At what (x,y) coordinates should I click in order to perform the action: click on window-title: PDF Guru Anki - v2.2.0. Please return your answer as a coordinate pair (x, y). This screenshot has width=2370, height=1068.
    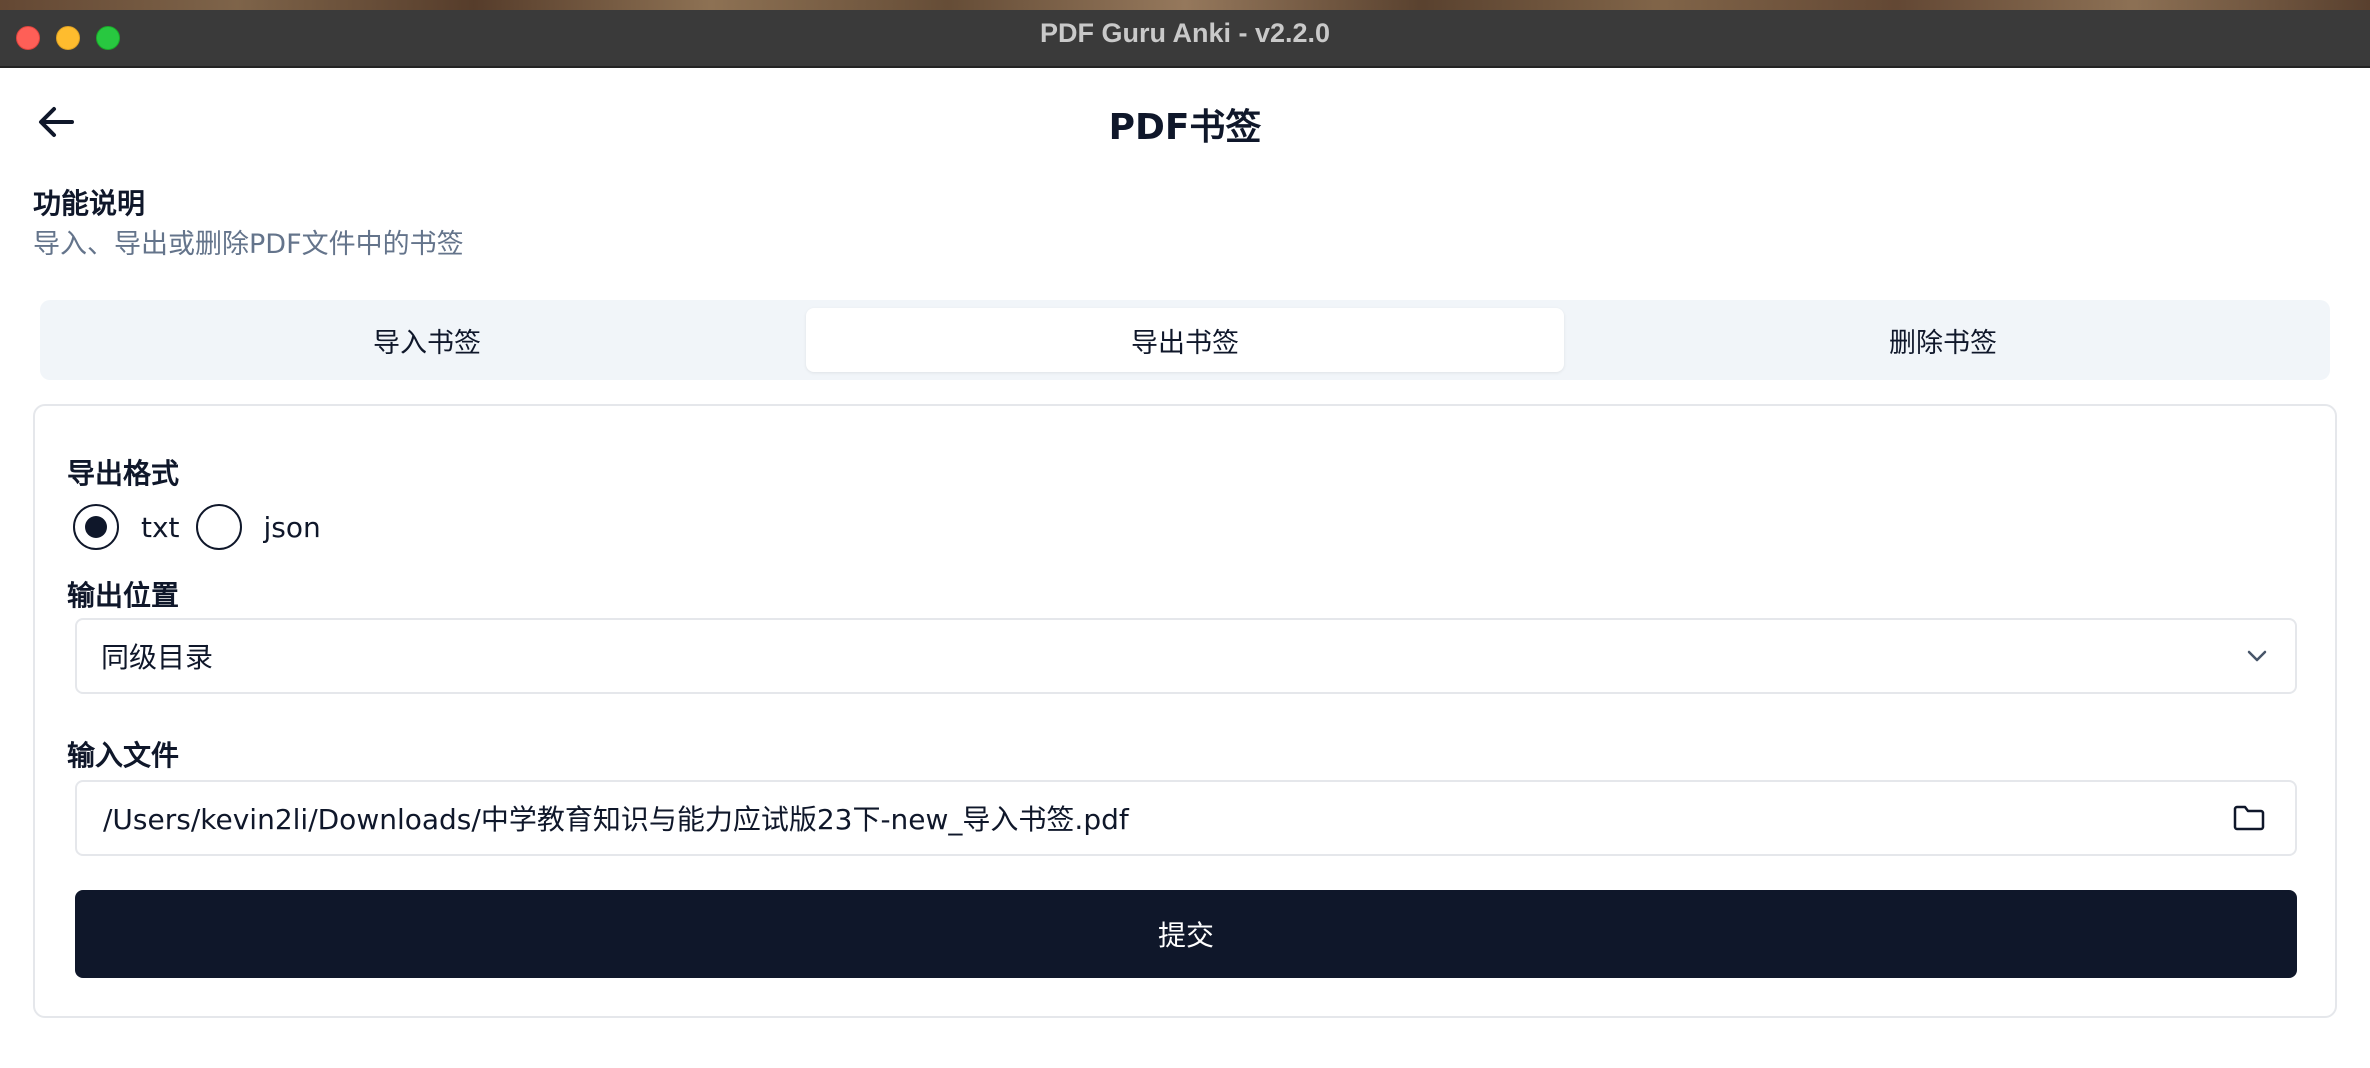
    Looking at the image, I should click on (1185, 33).